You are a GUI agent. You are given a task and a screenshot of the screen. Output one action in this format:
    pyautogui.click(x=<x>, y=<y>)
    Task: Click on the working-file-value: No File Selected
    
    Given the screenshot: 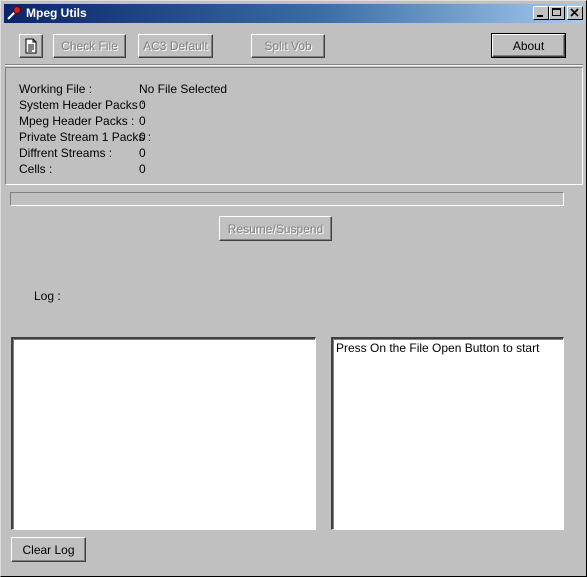 What is the action you would take?
    pyautogui.click(x=183, y=89)
    